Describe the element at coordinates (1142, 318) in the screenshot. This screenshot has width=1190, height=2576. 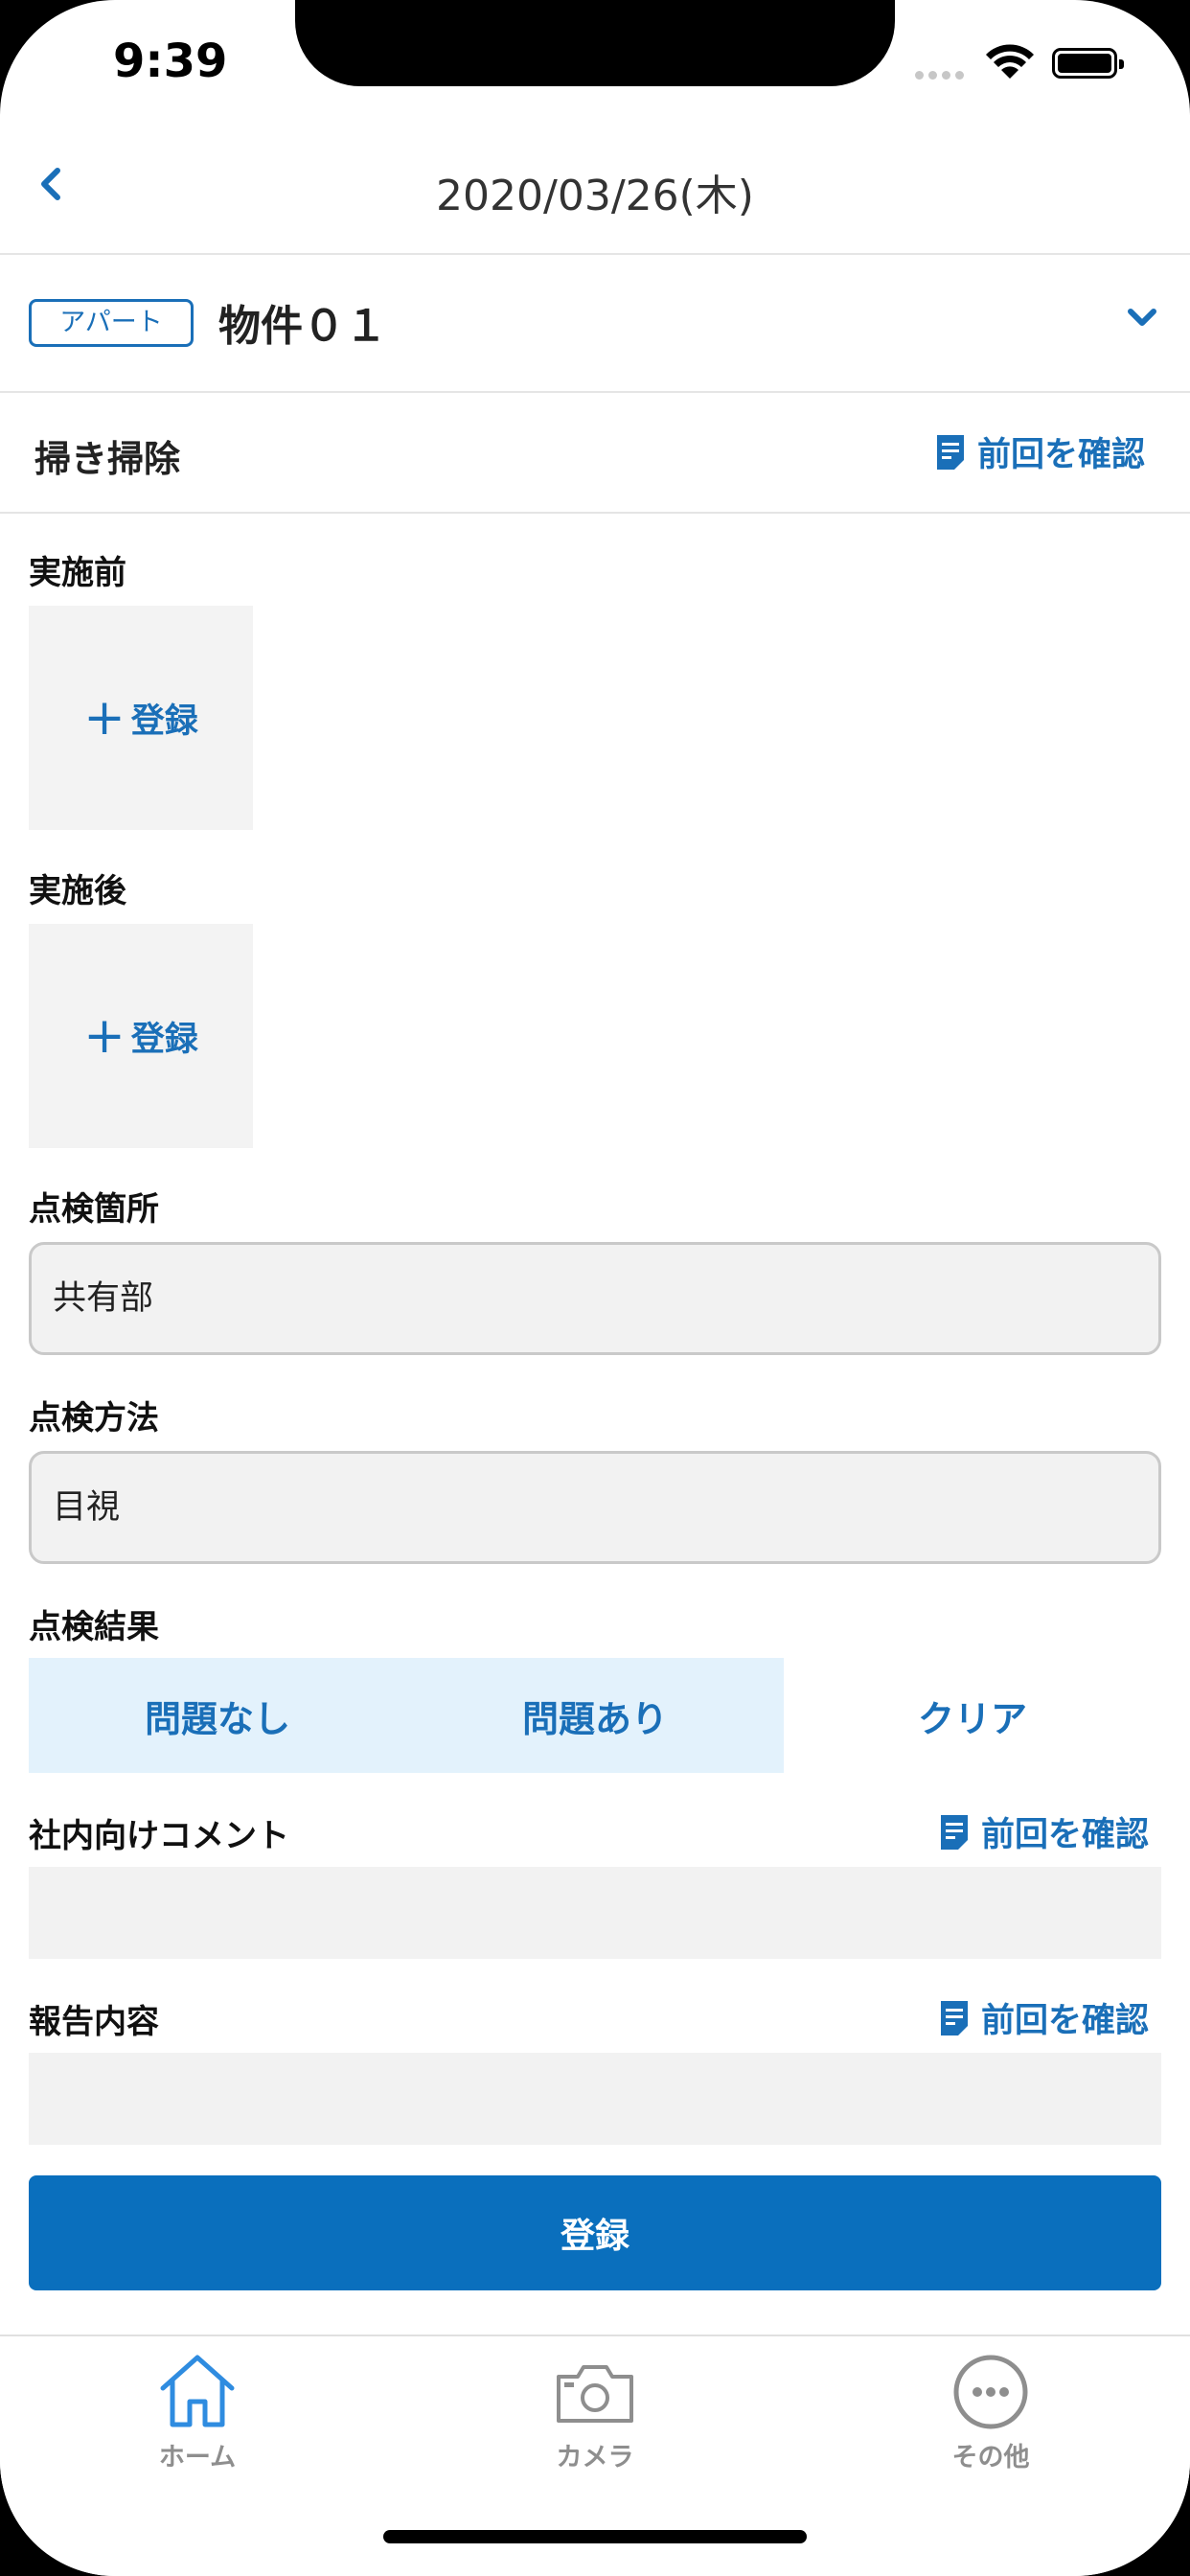
I see `chevron-down-icon` at that location.